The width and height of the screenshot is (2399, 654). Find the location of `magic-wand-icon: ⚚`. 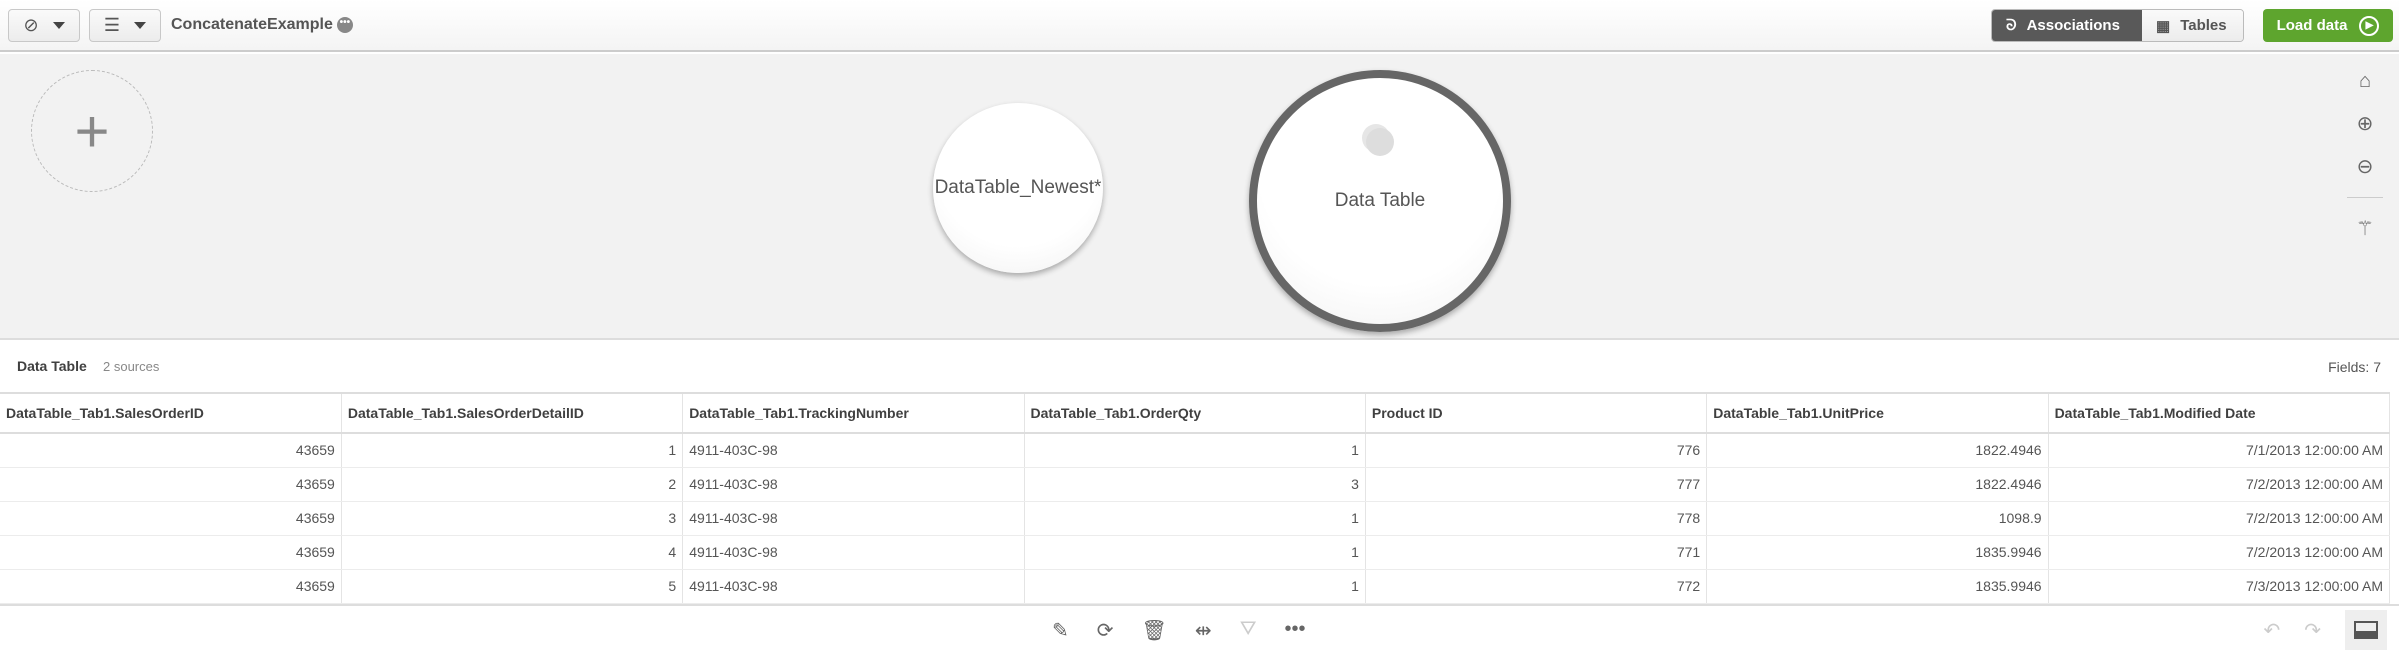

magic-wand-icon: ⚚ is located at coordinates (2365, 228).